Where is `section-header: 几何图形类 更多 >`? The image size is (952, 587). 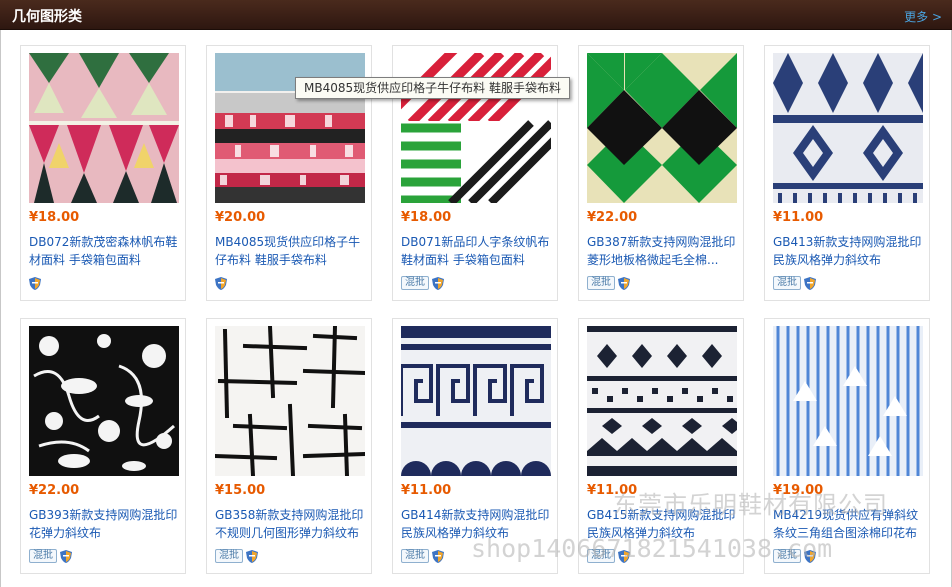 section-header: 几何图形类 更多 > is located at coordinates (476, 15).